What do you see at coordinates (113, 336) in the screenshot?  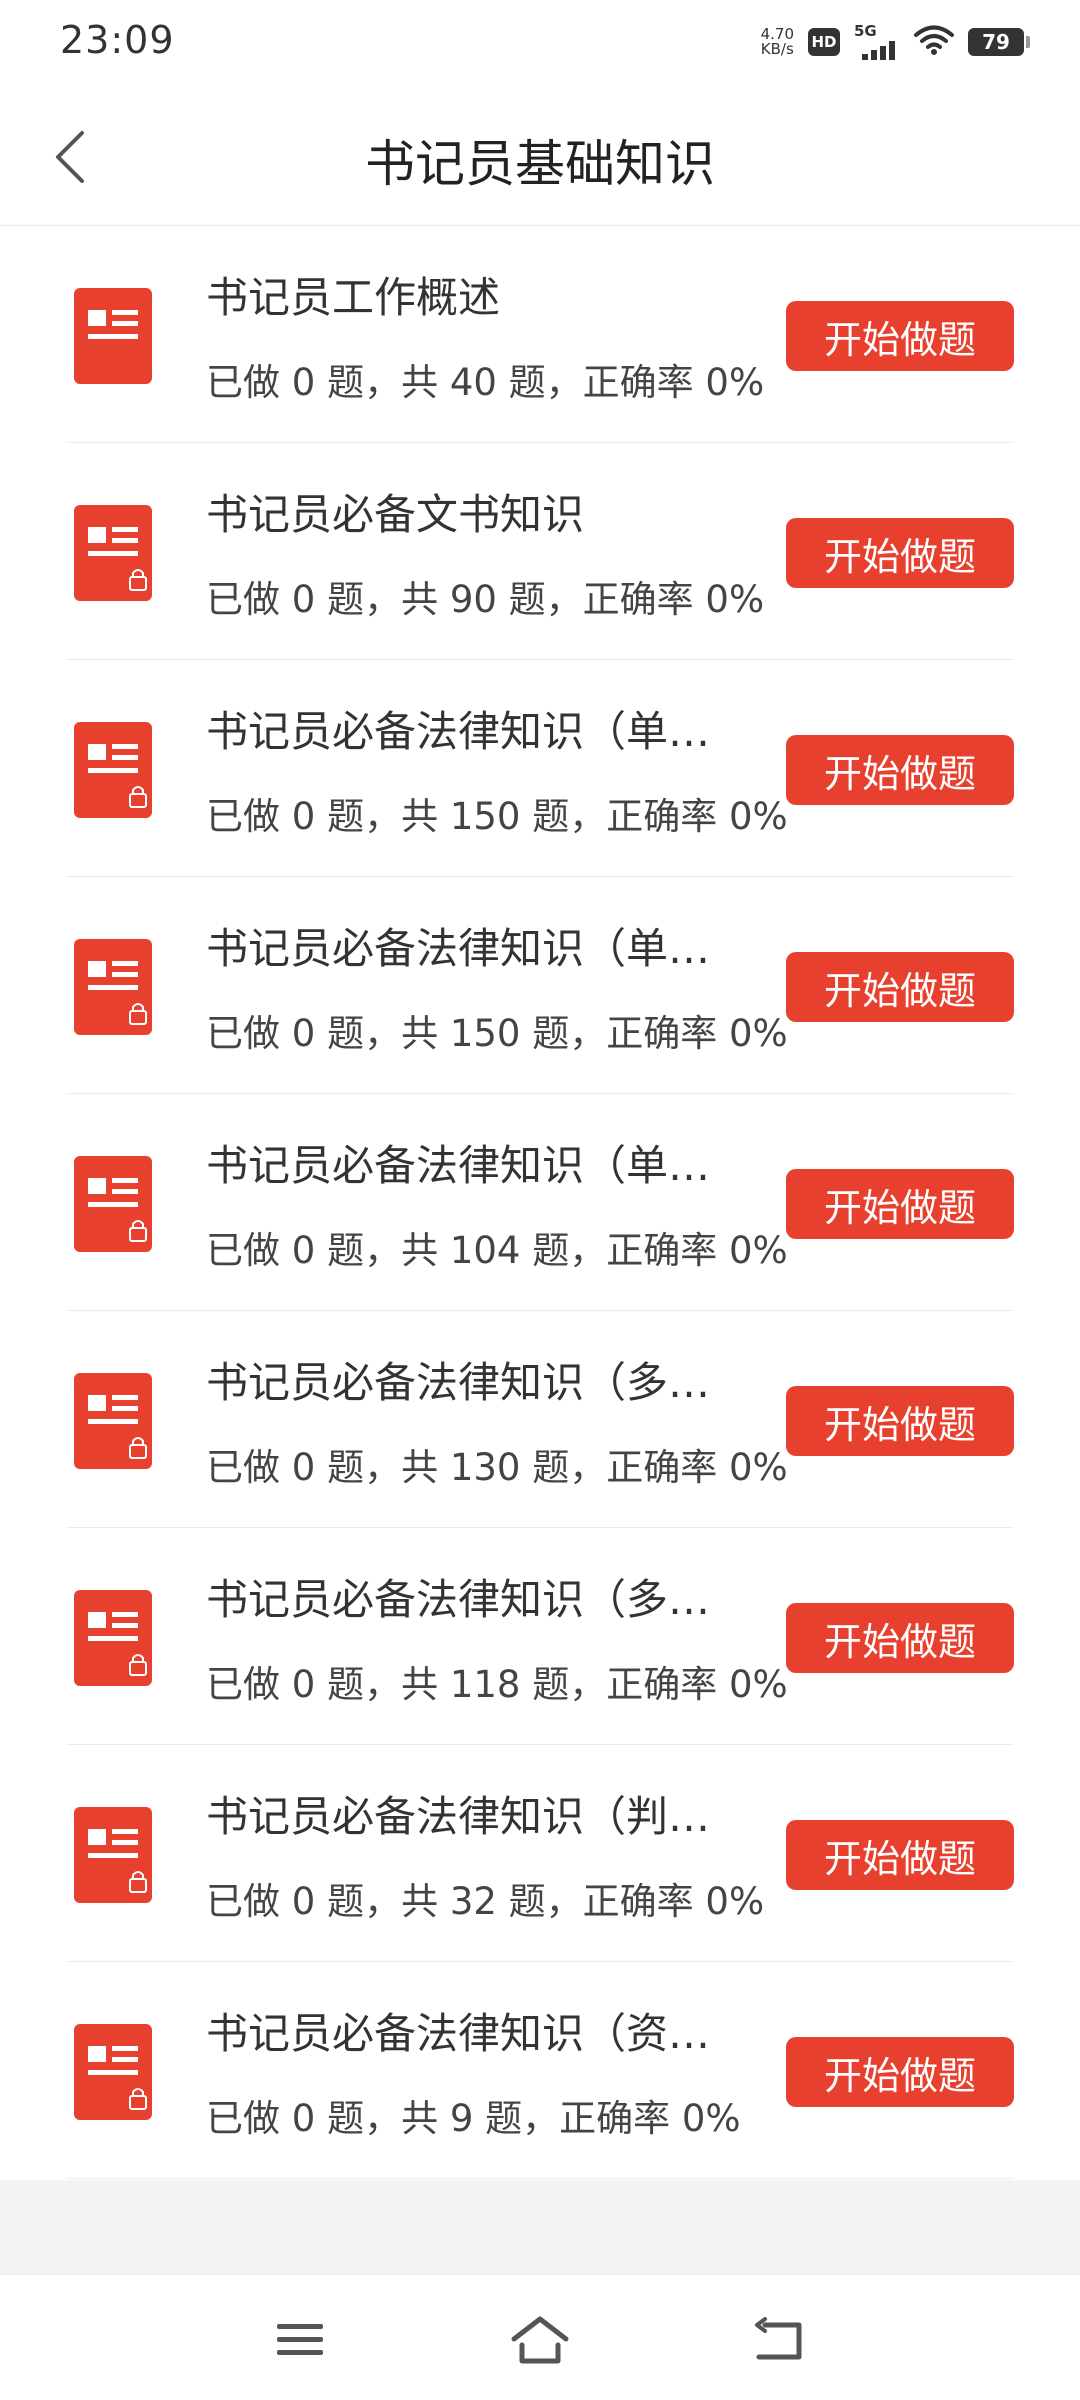 I see `document-icon` at bounding box center [113, 336].